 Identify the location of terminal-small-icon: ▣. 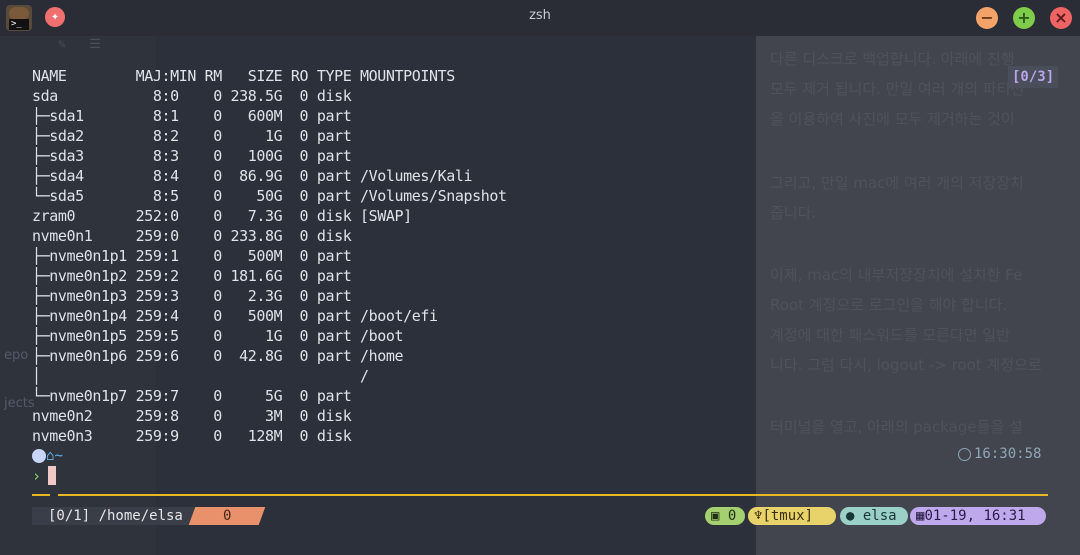
(715, 516).